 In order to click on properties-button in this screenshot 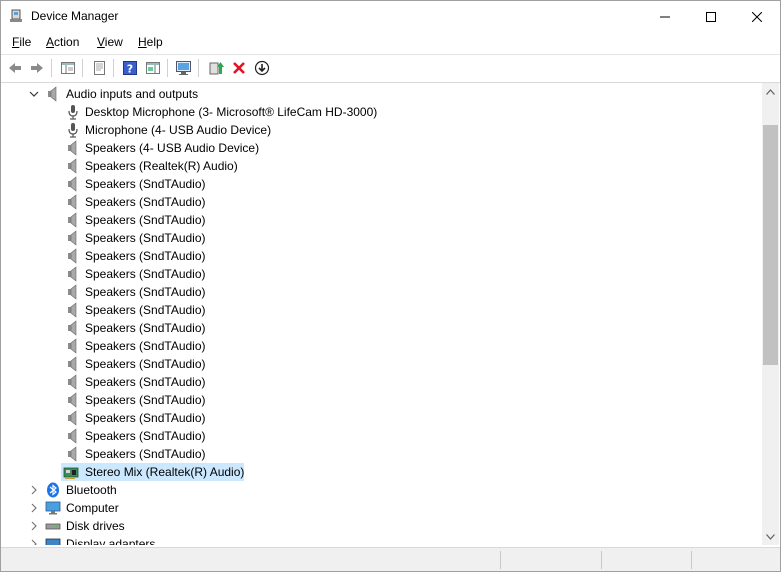, I will do `click(99, 68)`.